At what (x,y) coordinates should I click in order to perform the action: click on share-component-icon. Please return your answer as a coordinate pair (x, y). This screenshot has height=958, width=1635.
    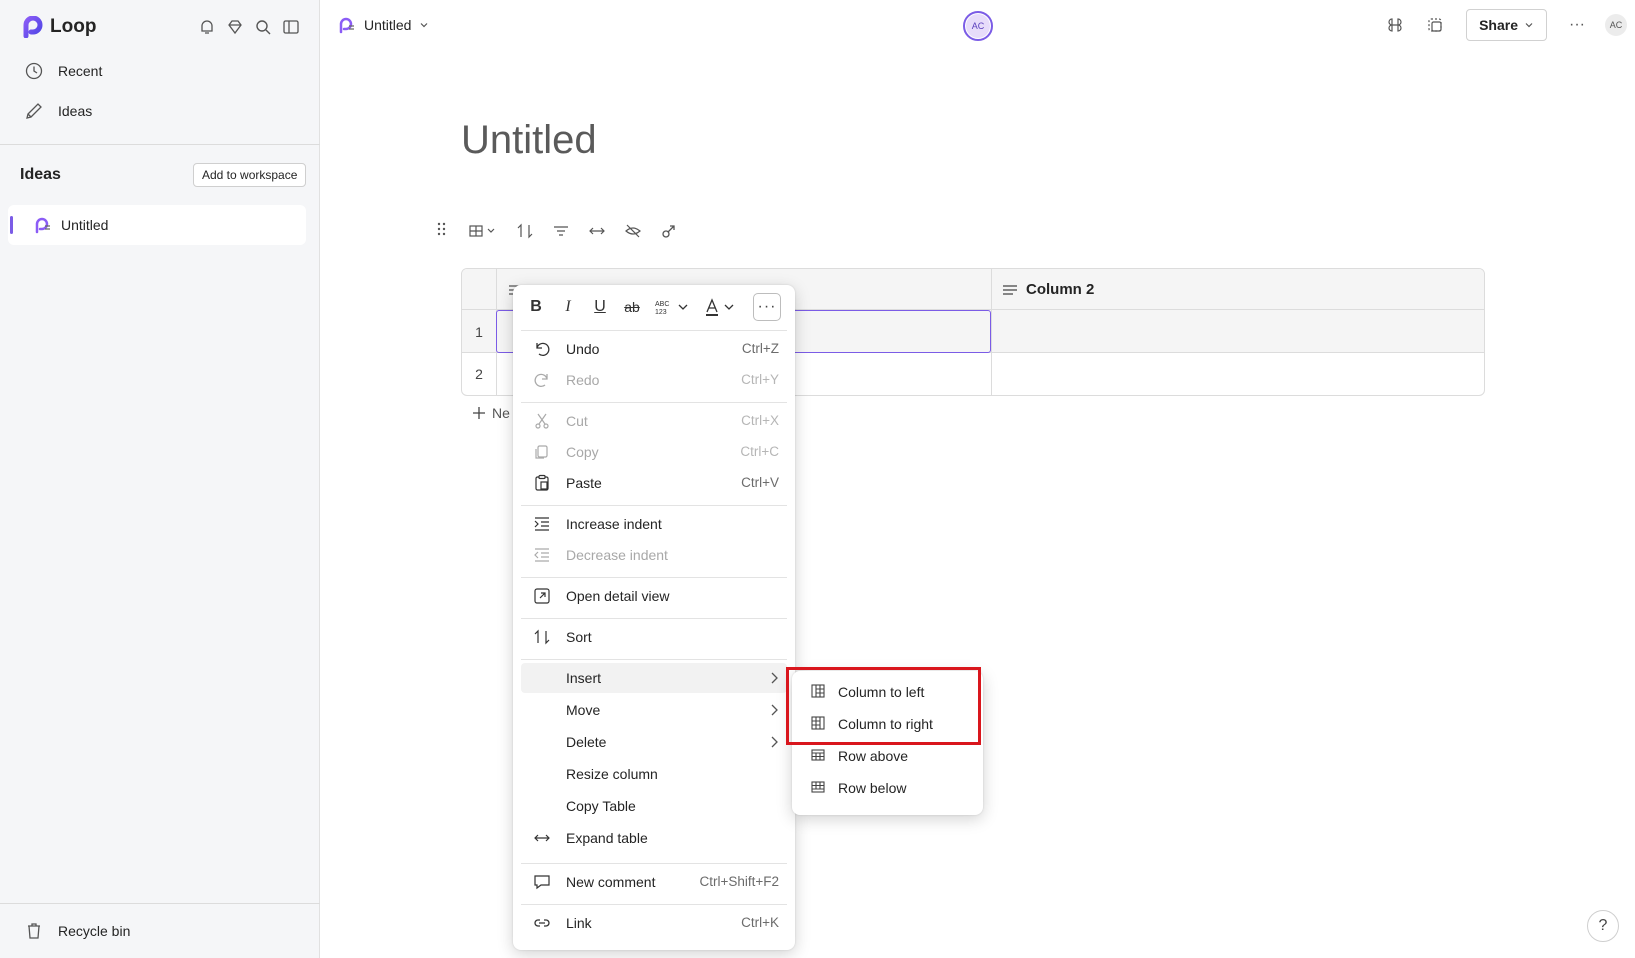
    Looking at the image, I should click on (669, 231).